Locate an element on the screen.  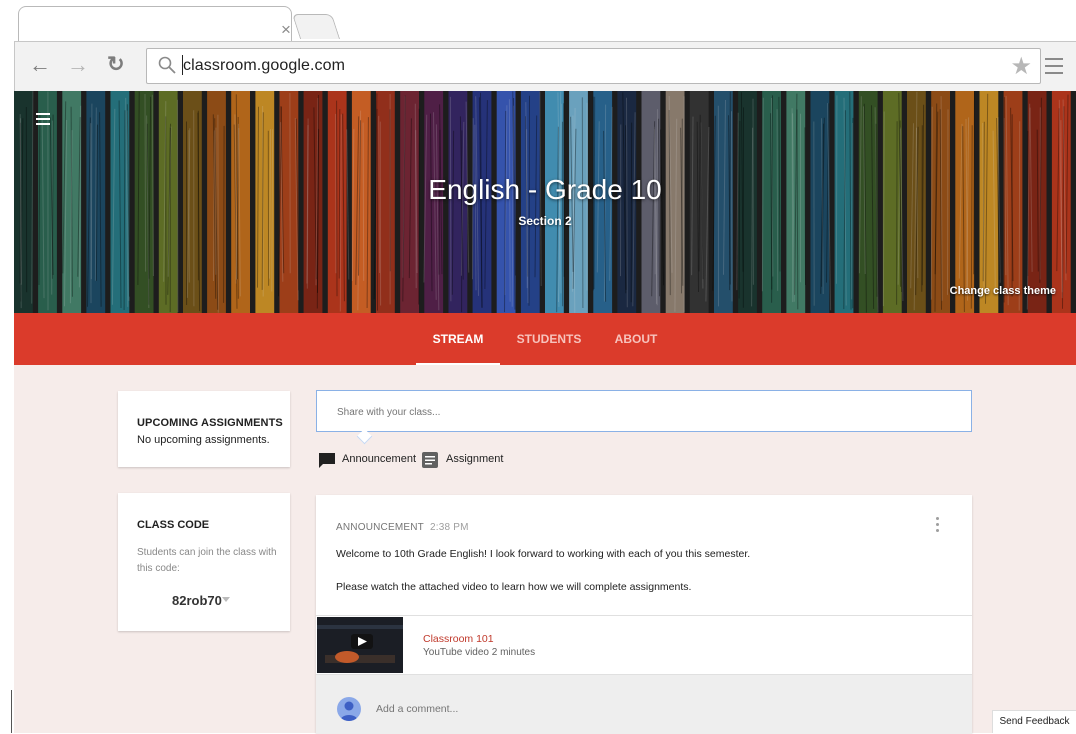
person-icon is located at coordinates (349, 709).